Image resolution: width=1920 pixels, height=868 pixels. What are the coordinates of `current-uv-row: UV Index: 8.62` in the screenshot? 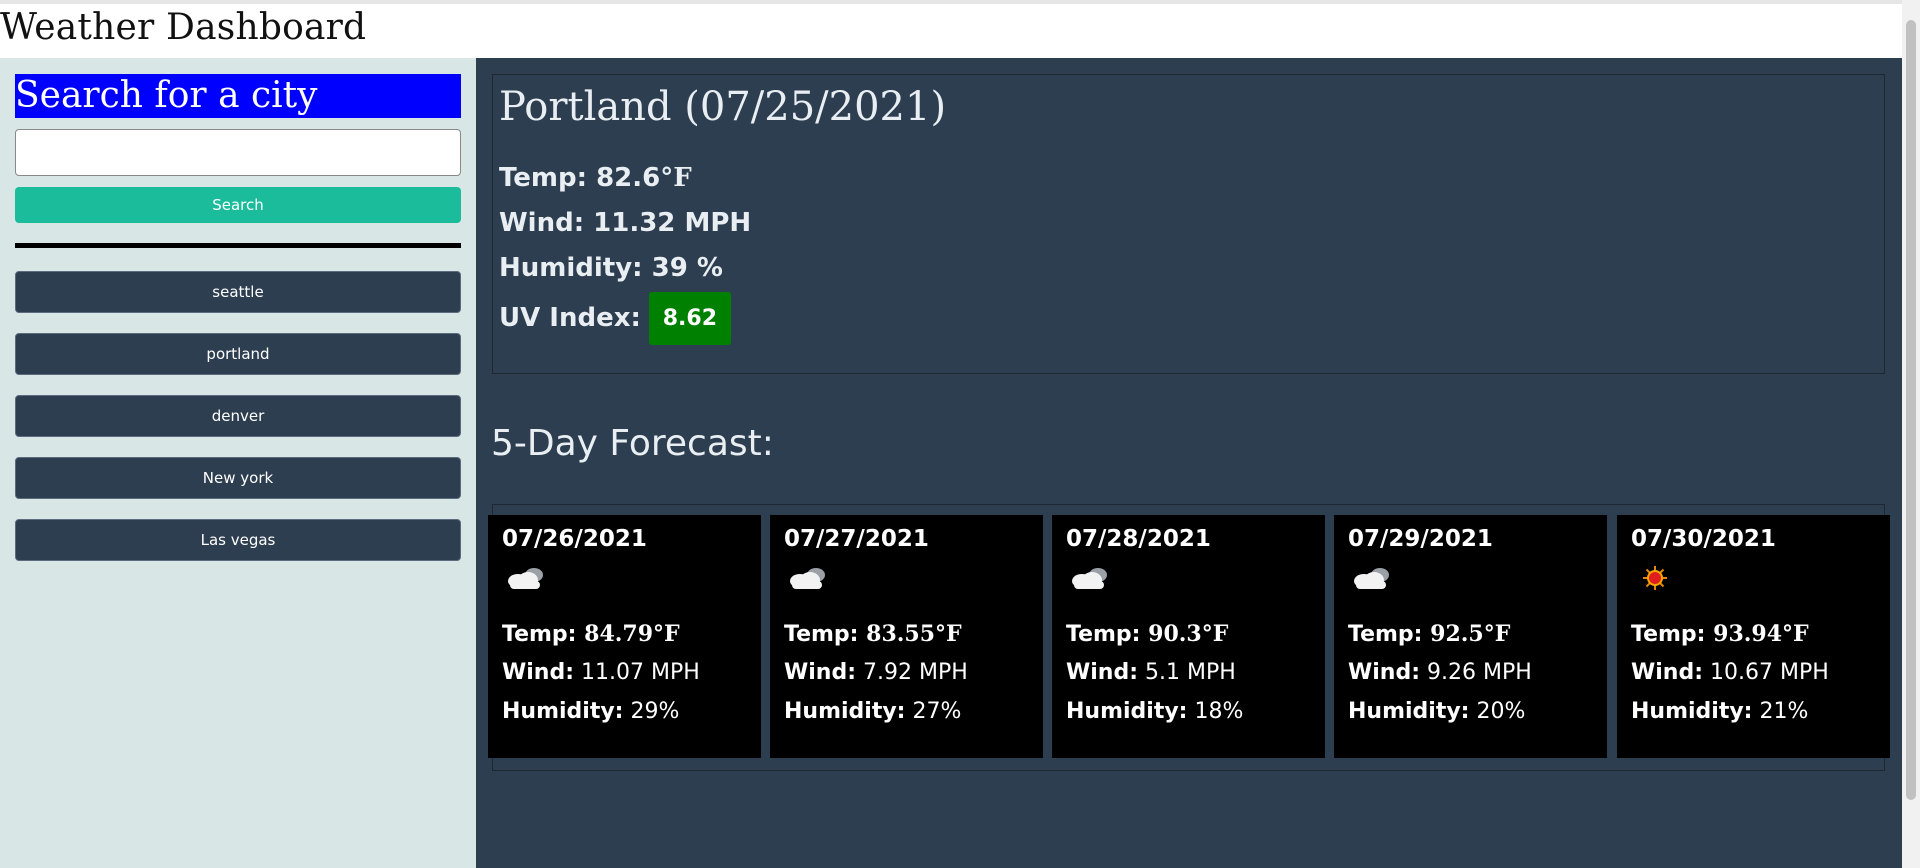 It's located at (615, 318).